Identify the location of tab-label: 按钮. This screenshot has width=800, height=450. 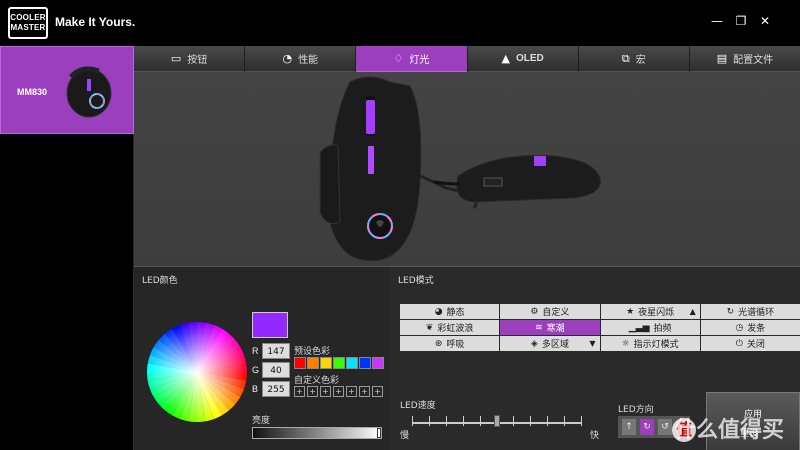
(197, 60).